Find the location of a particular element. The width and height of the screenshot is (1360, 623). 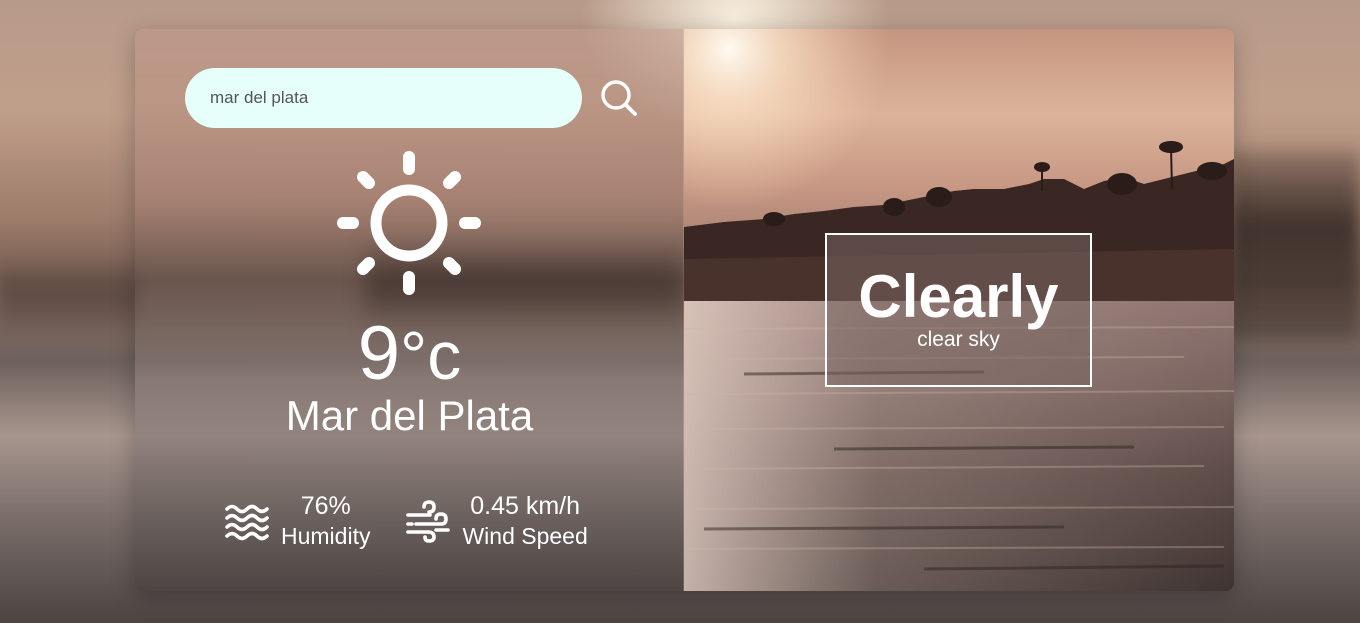

temperature-unit: °c is located at coordinates (431, 356).